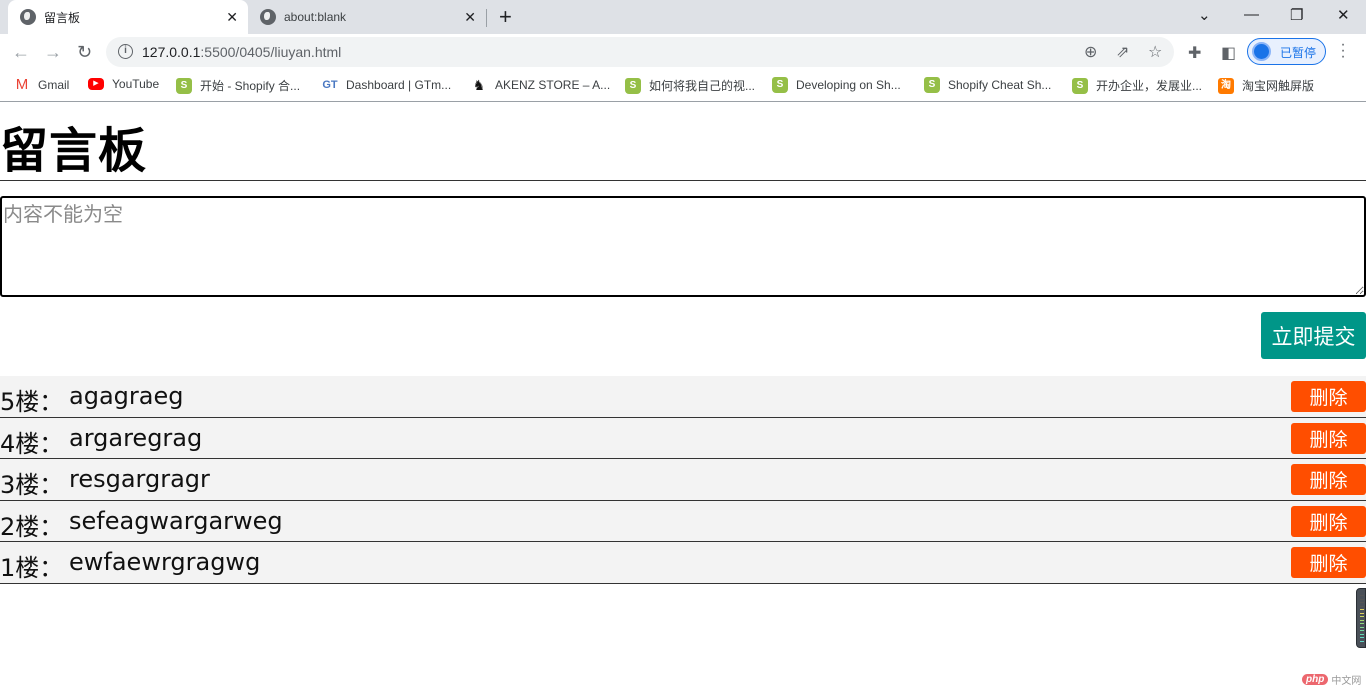  I want to click on url-host: 127.0.0.1, so click(171, 52).